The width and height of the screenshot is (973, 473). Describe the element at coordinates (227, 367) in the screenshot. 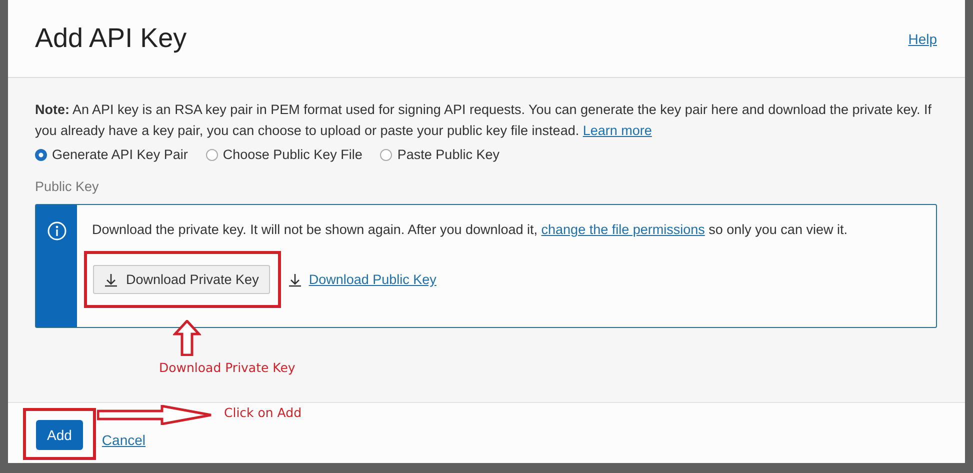

I see `annotation-label: Download Private Key` at that location.